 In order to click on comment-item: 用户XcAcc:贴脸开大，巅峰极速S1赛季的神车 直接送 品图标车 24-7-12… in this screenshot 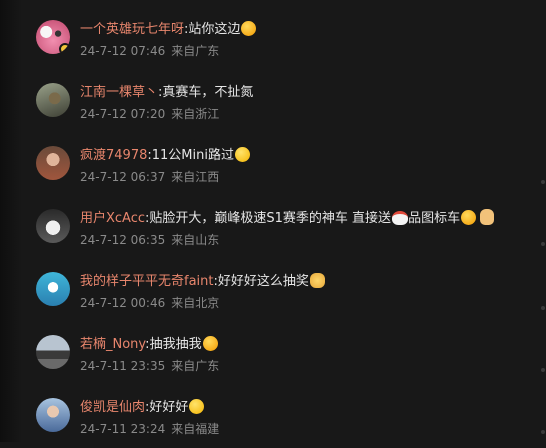, I will do `click(281, 234)`.